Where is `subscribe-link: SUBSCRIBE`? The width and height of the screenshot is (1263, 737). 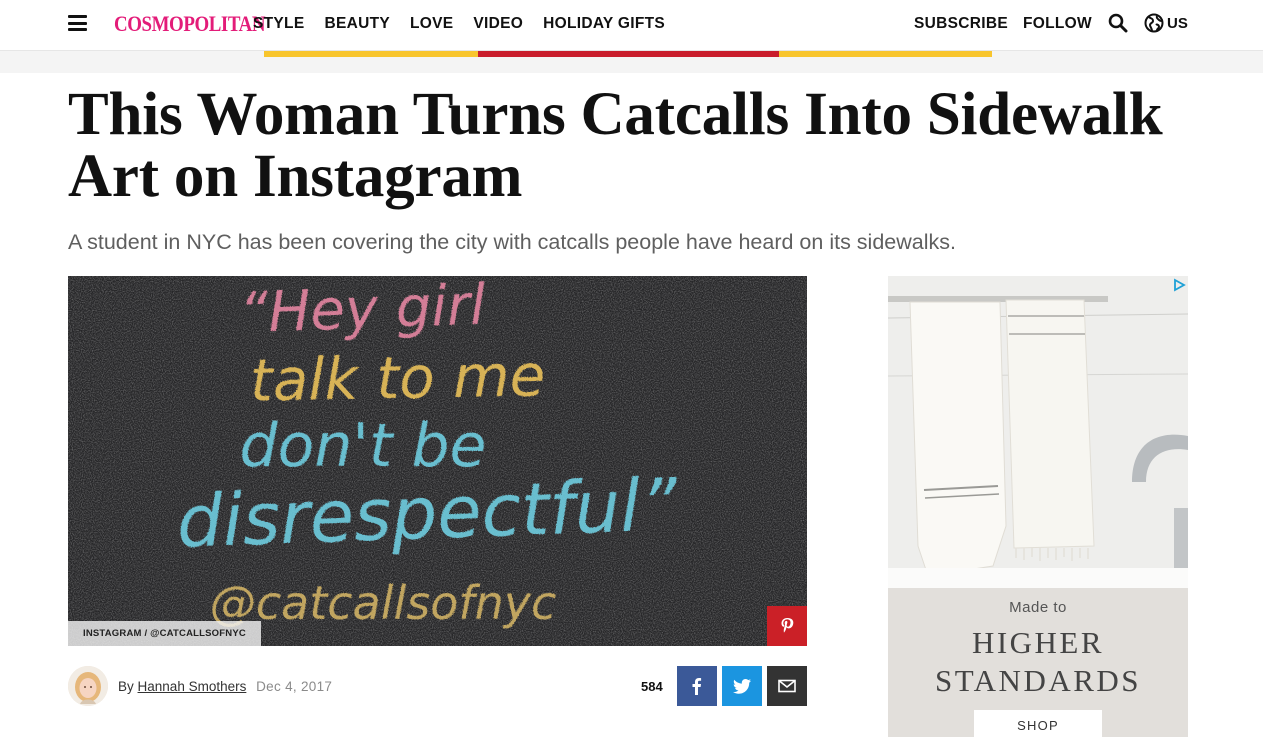
subscribe-link: SUBSCRIBE is located at coordinates (961, 24).